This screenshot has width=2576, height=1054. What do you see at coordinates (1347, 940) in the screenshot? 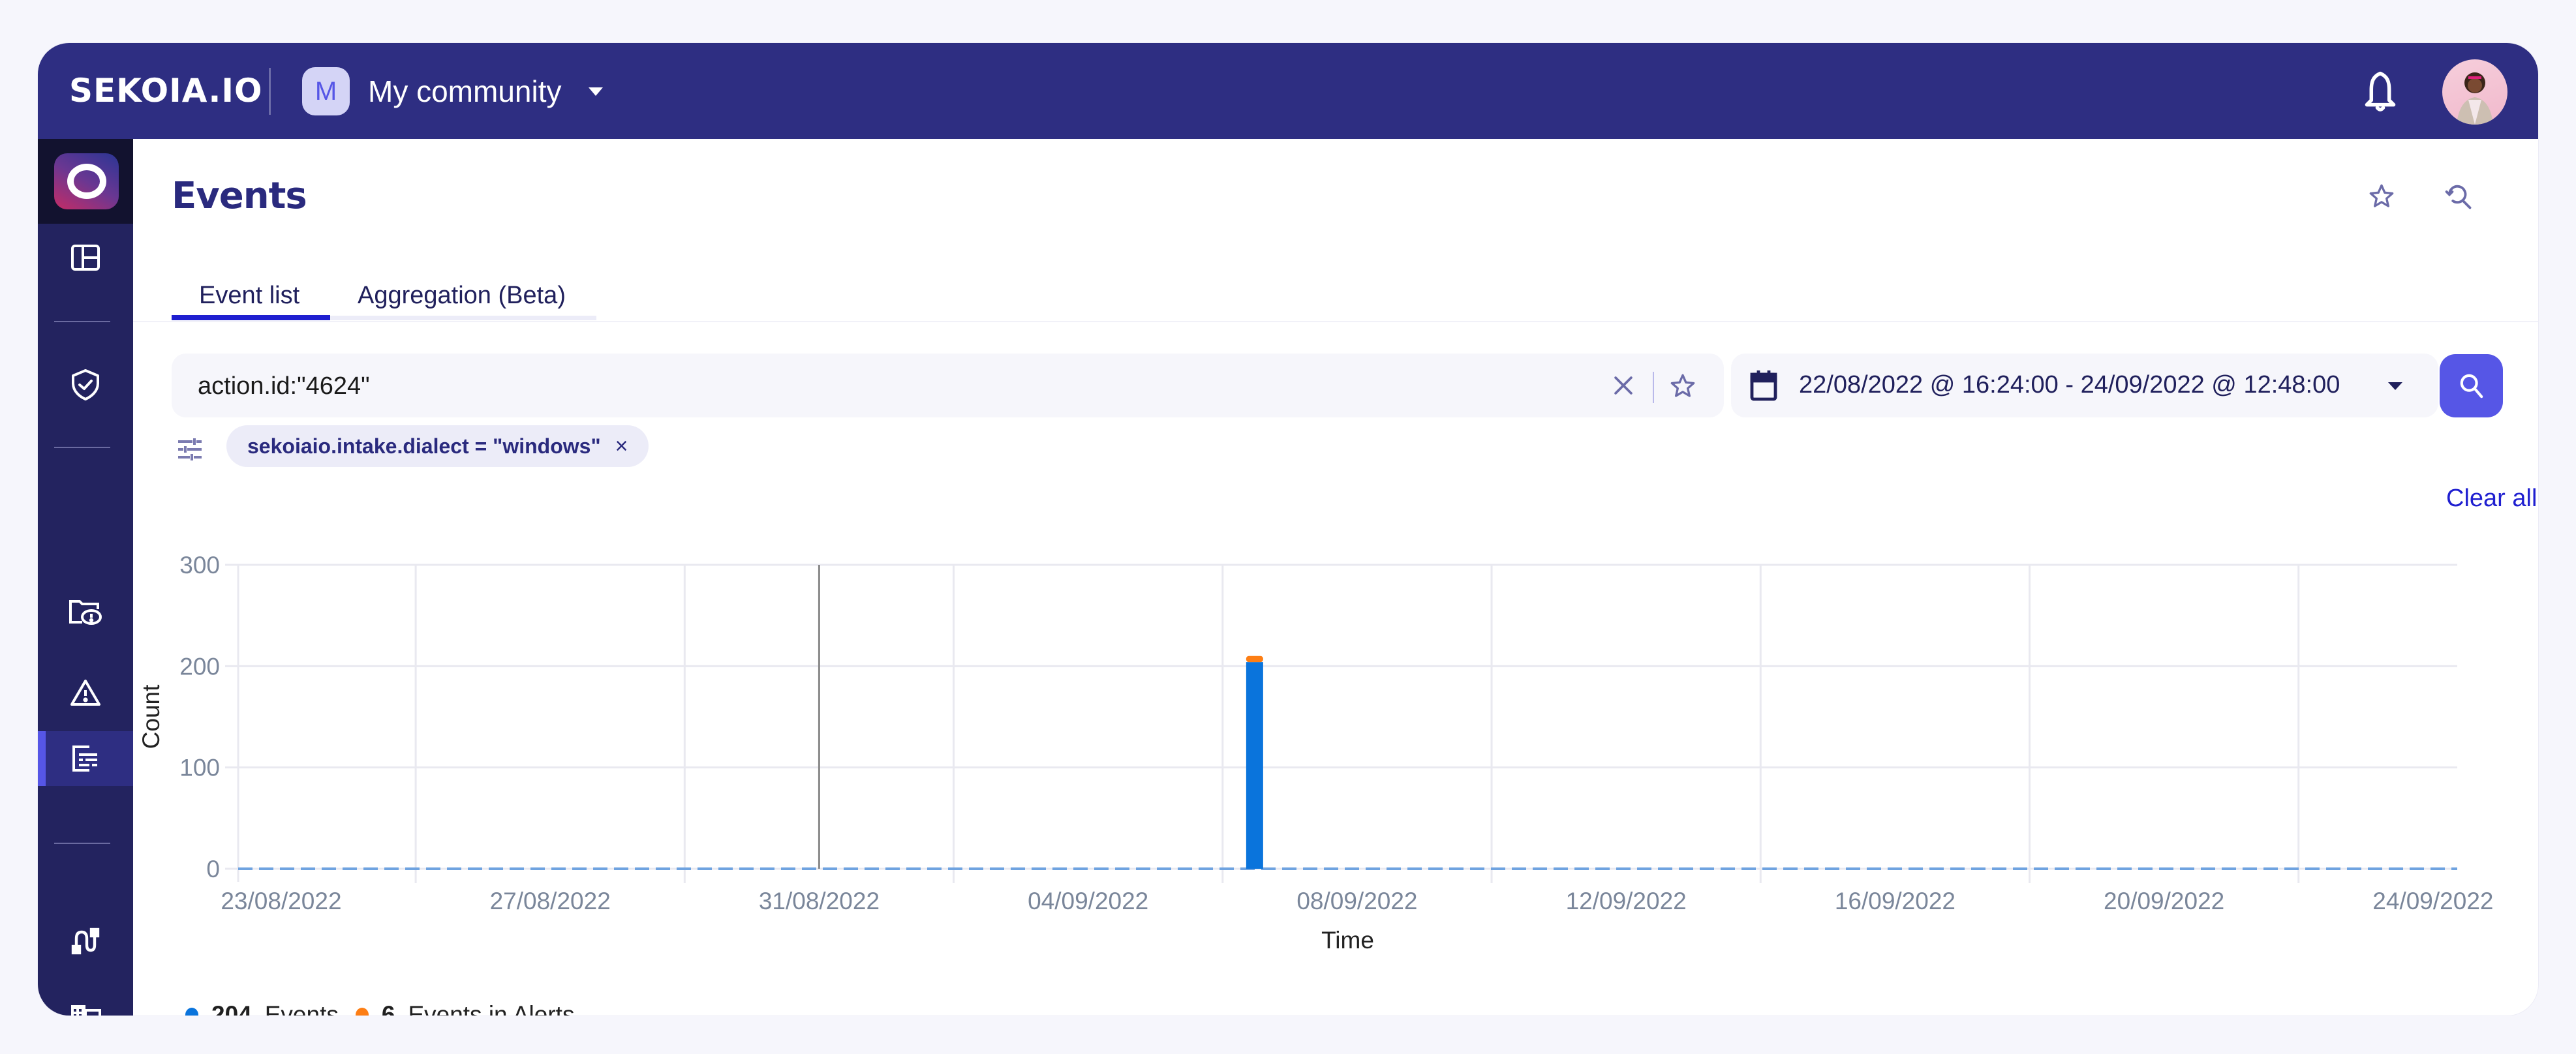
I see `x-axis-label: Time` at bounding box center [1347, 940].